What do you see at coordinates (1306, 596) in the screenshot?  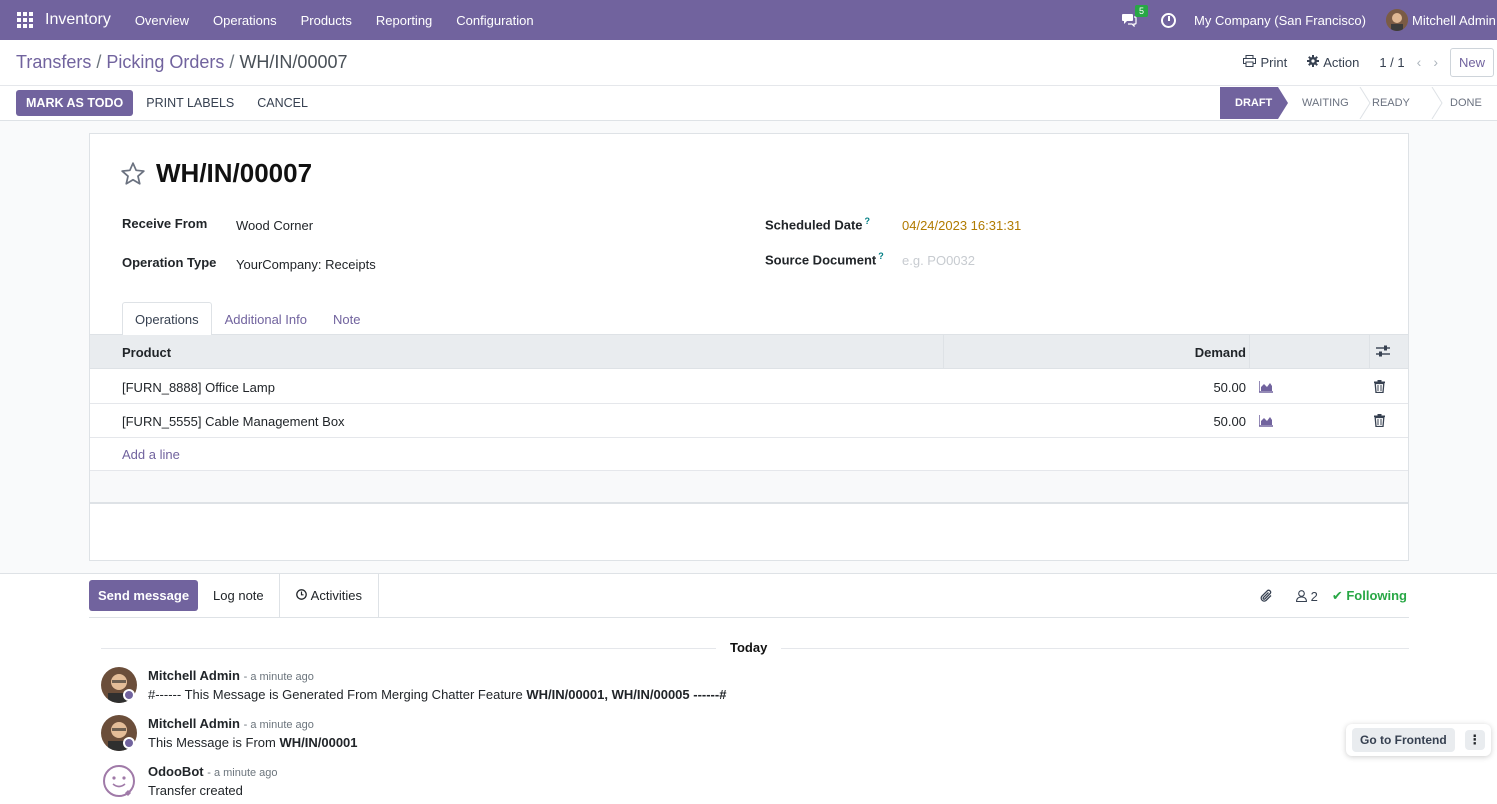 I see `followers-button: 2` at bounding box center [1306, 596].